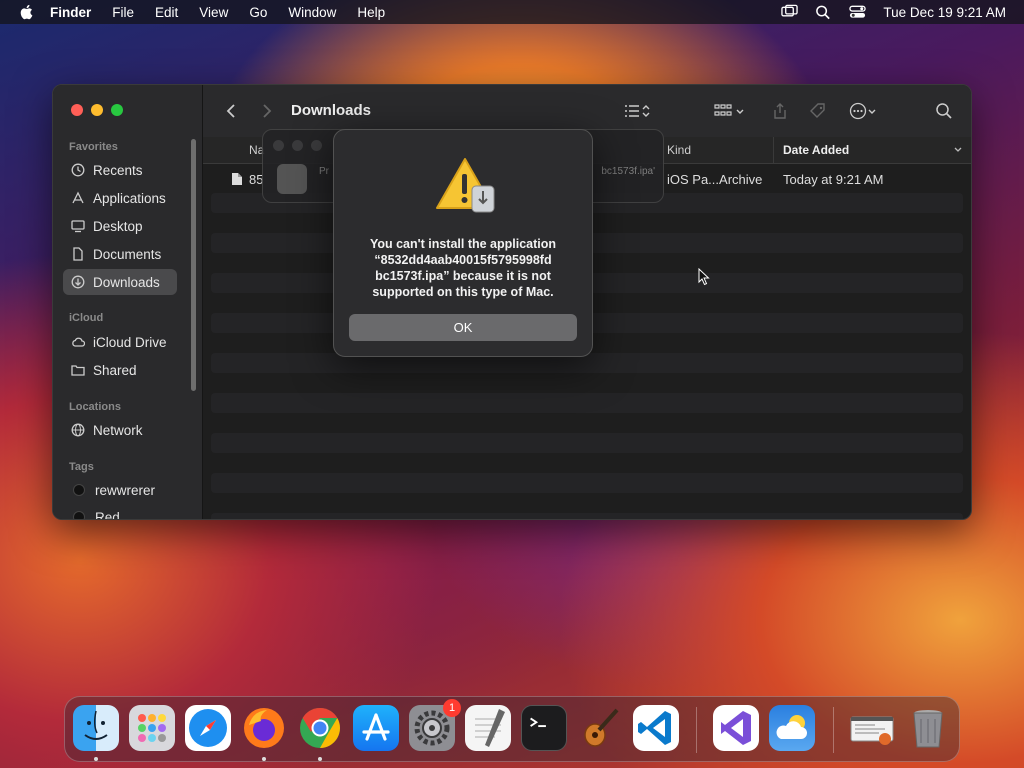  I want to click on dock-chrome, so click(320, 728).